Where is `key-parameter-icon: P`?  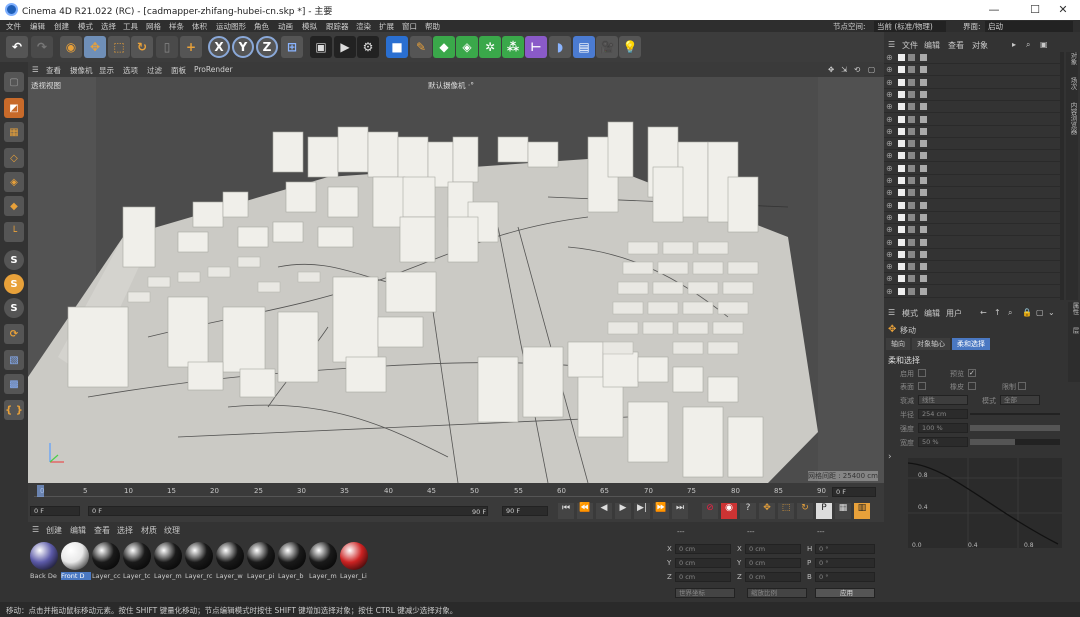 key-parameter-icon: P is located at coordinates (824, 511).